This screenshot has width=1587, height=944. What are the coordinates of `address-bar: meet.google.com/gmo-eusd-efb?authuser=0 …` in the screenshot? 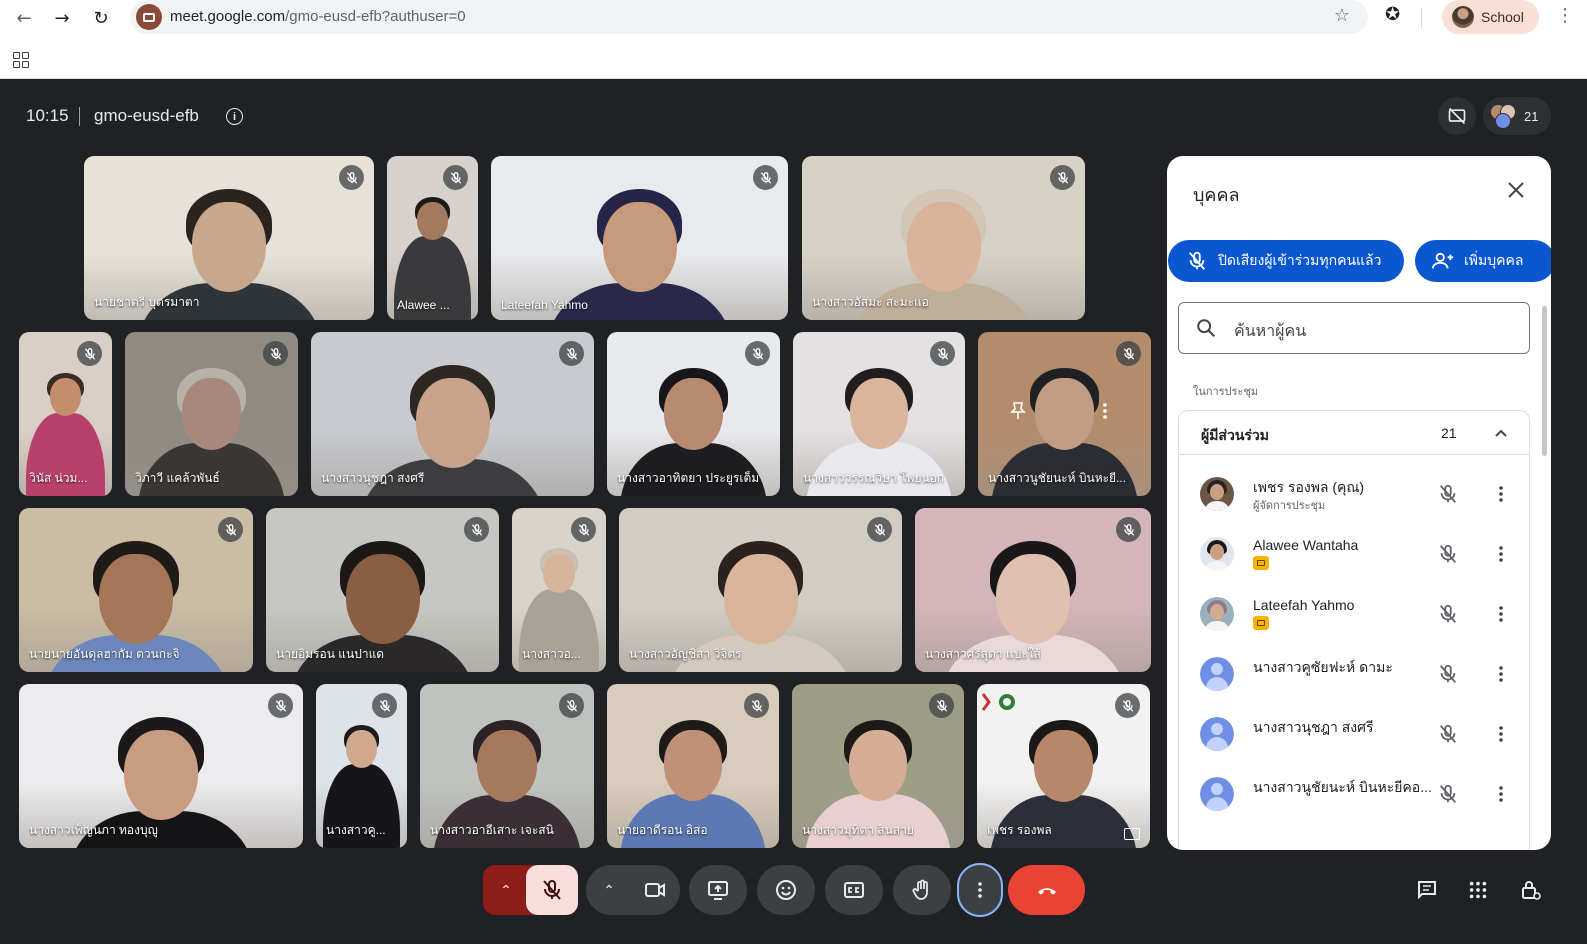 It's located at (749, 17).